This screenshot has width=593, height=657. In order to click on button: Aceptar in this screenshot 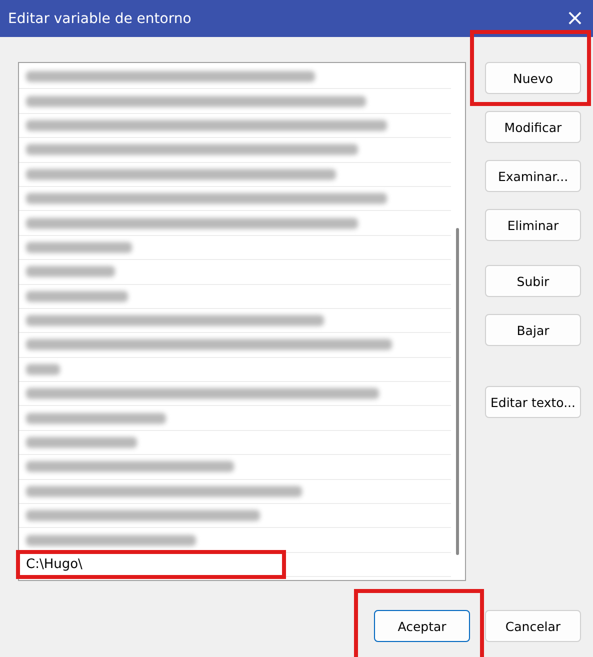, I will do `click(422, 626)`.